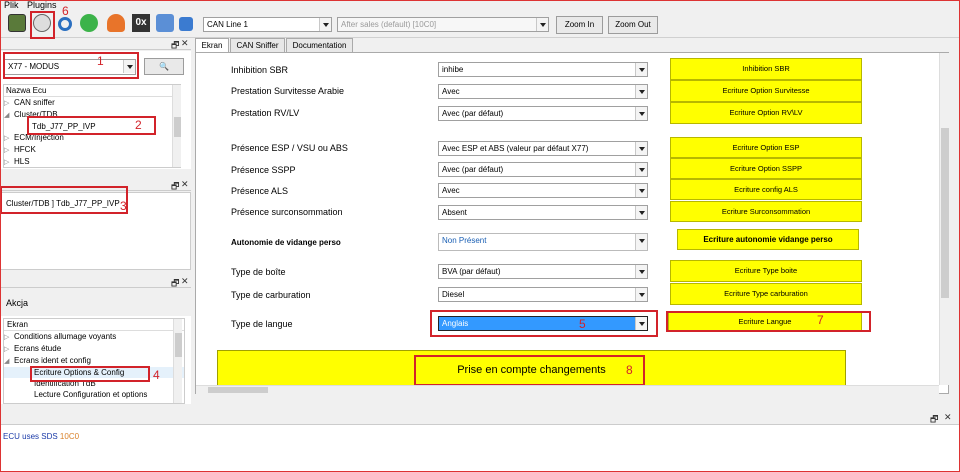 The image size is (960, 472). What do you see at coordinates (164, 66) in the screenshot?
I see `search-vehicle-button: 🔍` at bounding box center [164, 66].